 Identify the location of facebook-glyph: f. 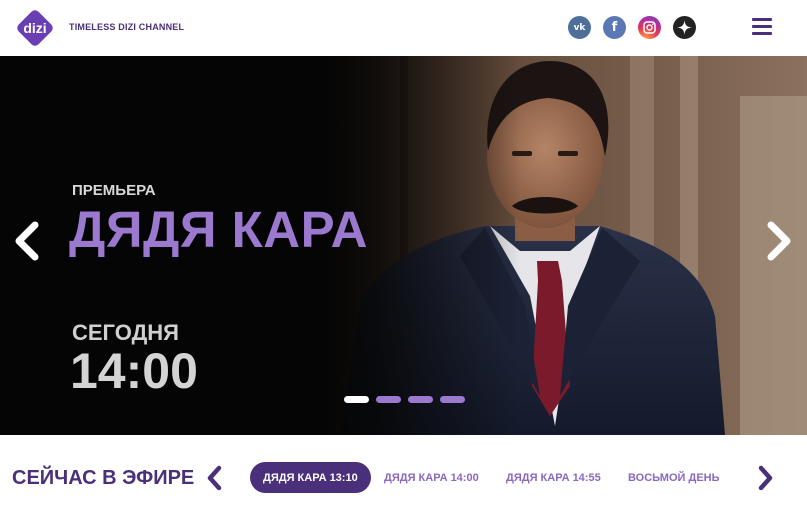
(614, 27).